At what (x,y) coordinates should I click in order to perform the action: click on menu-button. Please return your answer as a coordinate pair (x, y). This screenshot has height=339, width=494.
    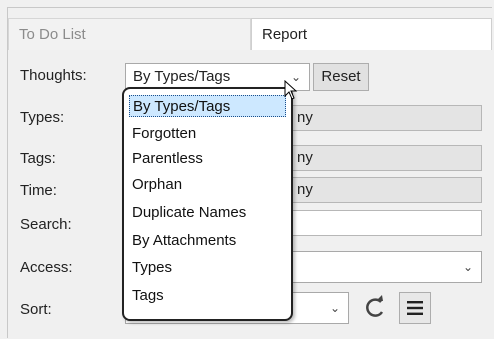
    Looking at the image, I should click on (415, 308).